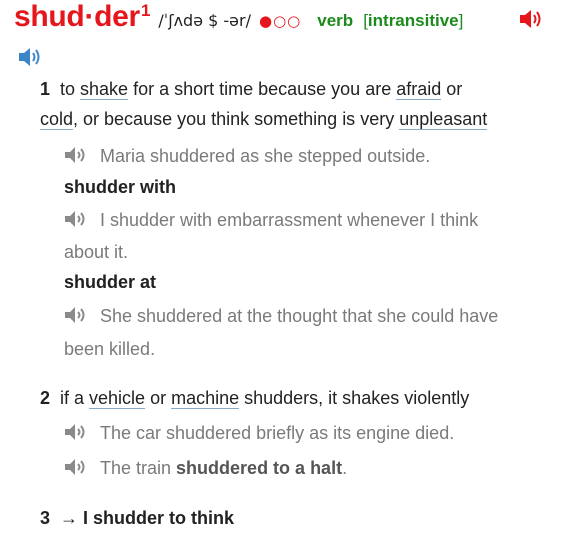 The height and width of the screenshot is (556, 571). What do you see at coordinates (45, 89) in the screenshot?
I see `sense-number: 1` at bounding box center [45, 89].